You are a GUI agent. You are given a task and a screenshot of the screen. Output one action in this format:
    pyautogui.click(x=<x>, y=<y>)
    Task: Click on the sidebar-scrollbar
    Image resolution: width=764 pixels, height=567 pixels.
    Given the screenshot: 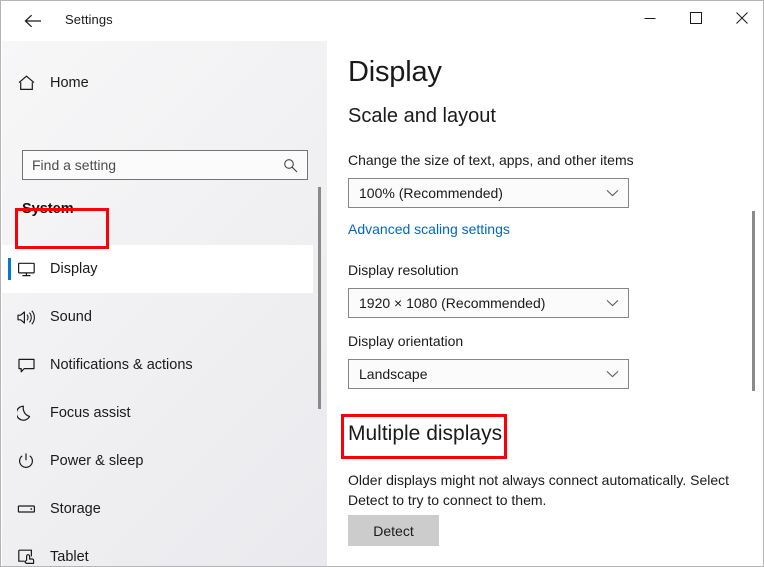 What is the action you would take?
    pyautogui.click(x=321, y=303)
    